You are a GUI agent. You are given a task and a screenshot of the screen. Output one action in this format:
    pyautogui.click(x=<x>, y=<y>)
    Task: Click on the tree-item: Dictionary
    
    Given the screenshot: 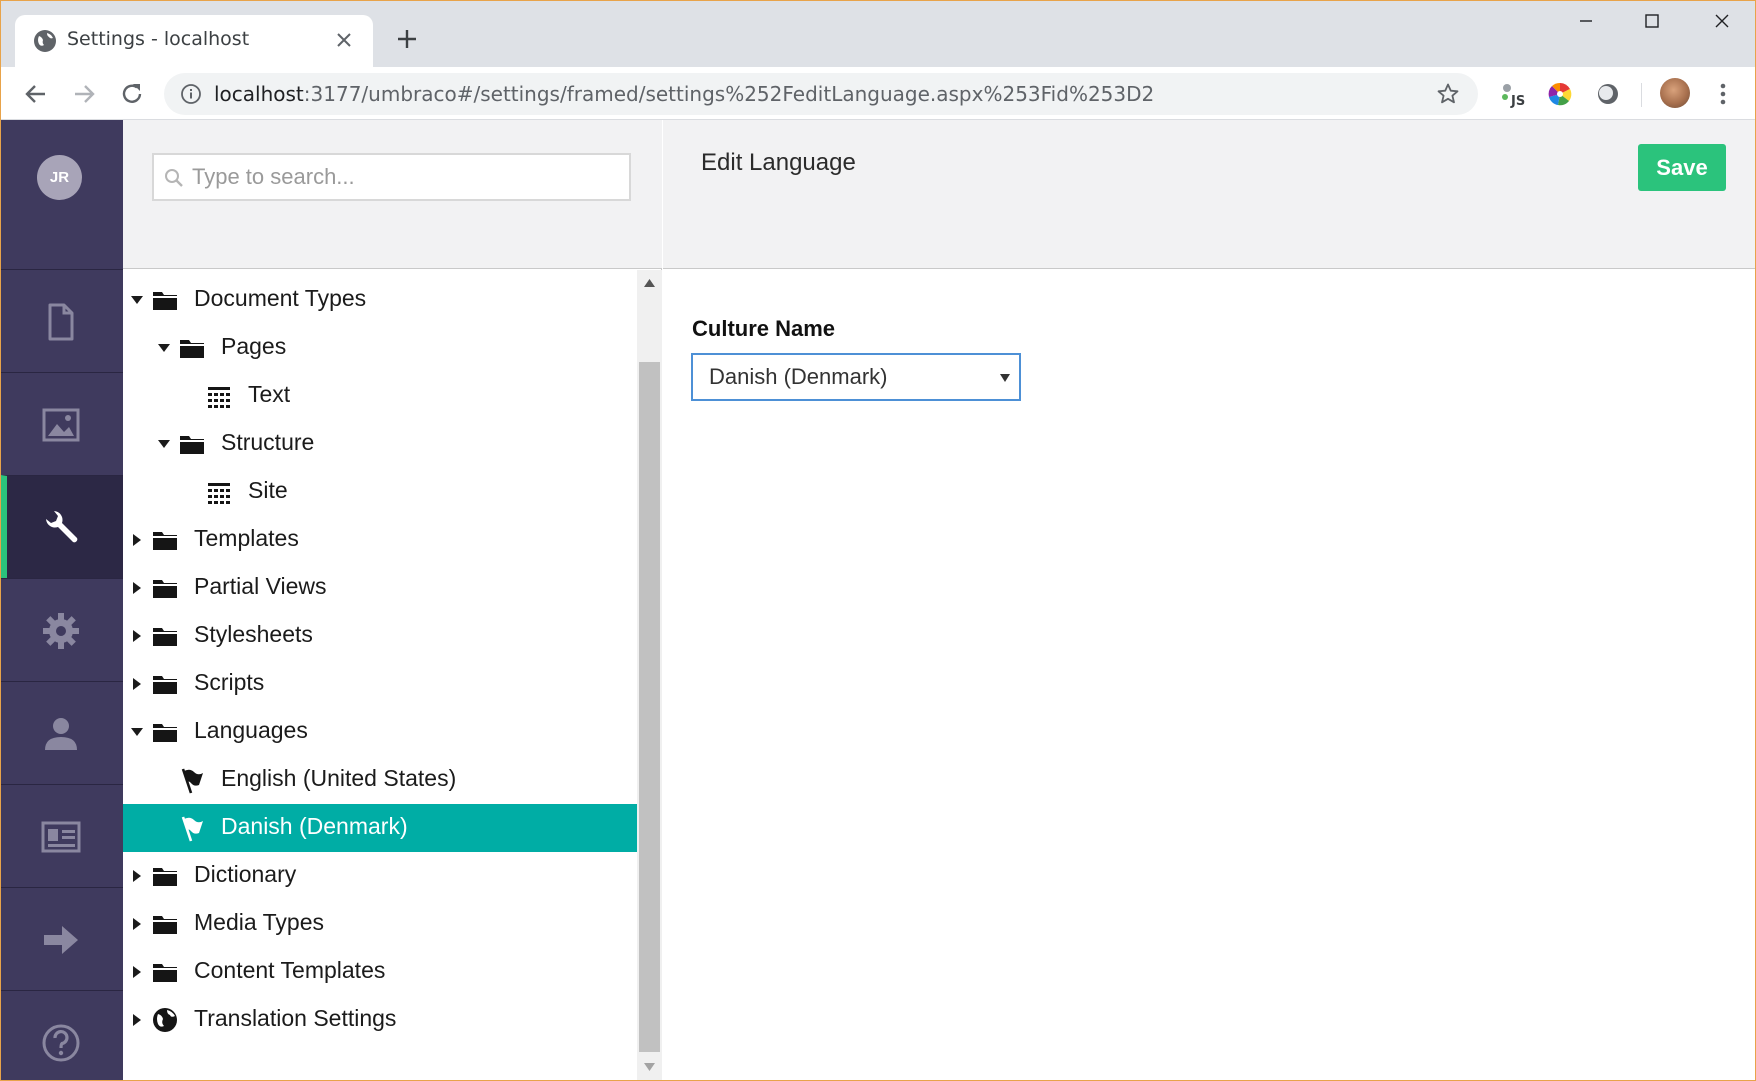 What is the action you would take?
    pyautogui.click(x=380, y=876)
    